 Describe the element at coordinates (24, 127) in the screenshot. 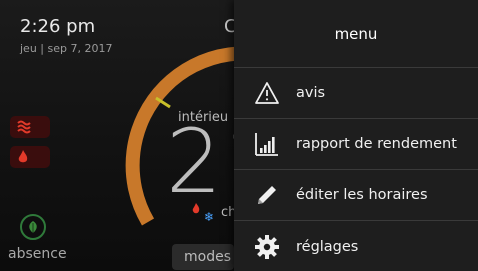

I see `heat-wave-icon` at that location.